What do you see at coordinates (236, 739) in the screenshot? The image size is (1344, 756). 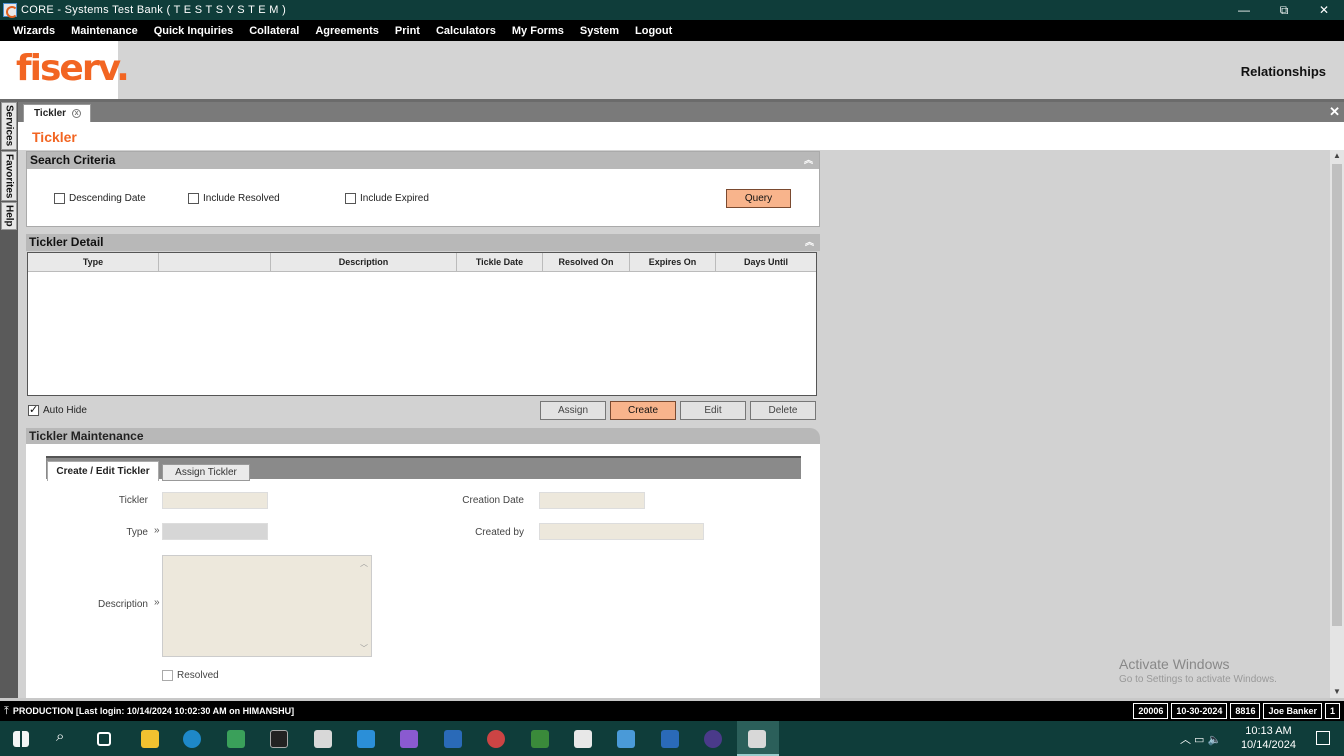 I see `media-app-icon` at bounding box center [236, 739].